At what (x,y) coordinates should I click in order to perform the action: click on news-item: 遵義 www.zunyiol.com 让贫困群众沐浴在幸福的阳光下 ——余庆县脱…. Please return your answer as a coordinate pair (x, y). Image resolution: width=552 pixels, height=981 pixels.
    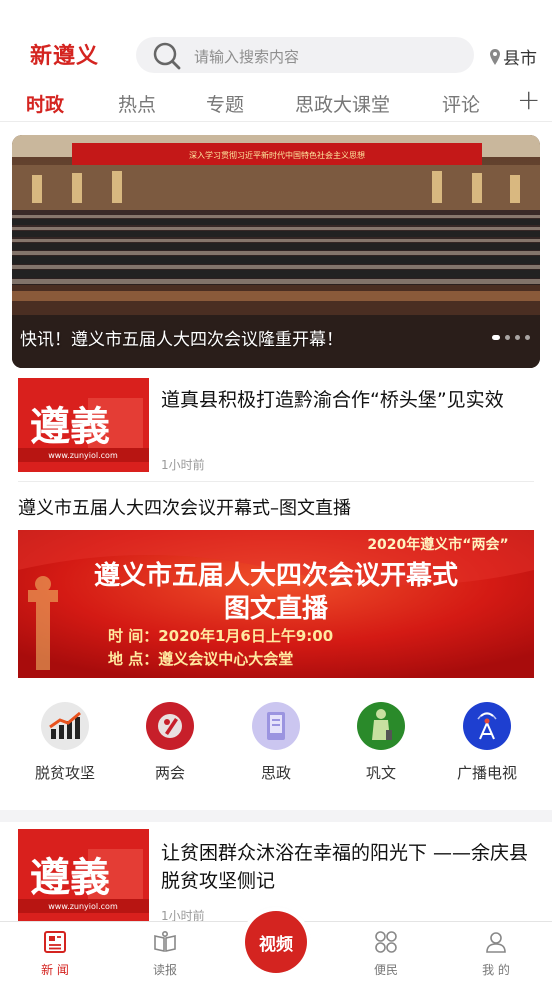
    Looking at the image, I should click on (276, 876).